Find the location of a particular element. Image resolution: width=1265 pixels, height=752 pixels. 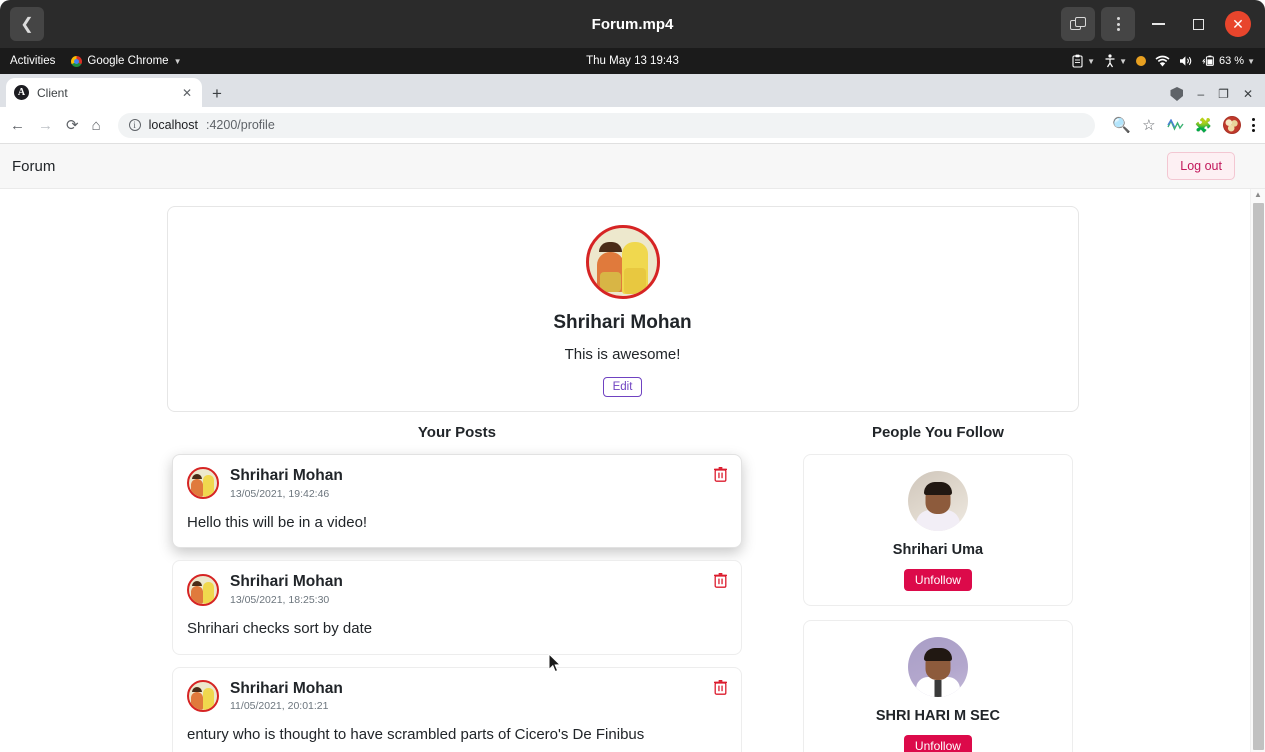

top-bar-left: Activities Google Chrome ▼ is located at coordinates (95, 61).